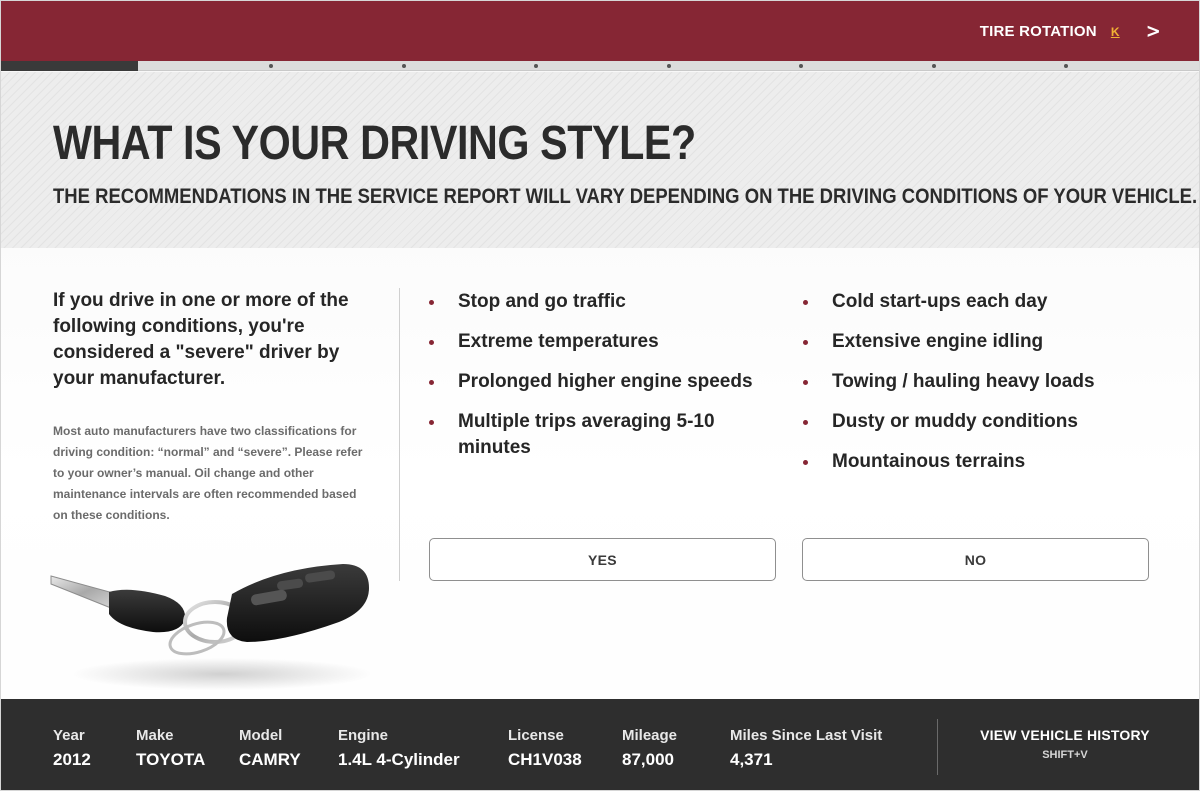  What do you see at coordinates (648, 759) in the screenshot?
I see `field-value: 87,000` at bounding box center [648, 759].